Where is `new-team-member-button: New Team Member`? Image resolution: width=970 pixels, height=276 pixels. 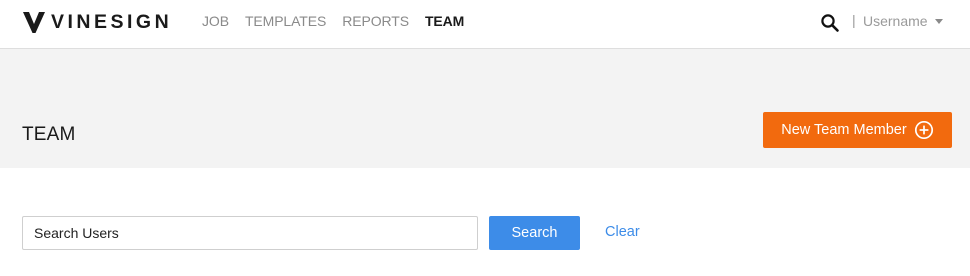 new-team-member-button: New Team Member is located at coordinates (857, 130).